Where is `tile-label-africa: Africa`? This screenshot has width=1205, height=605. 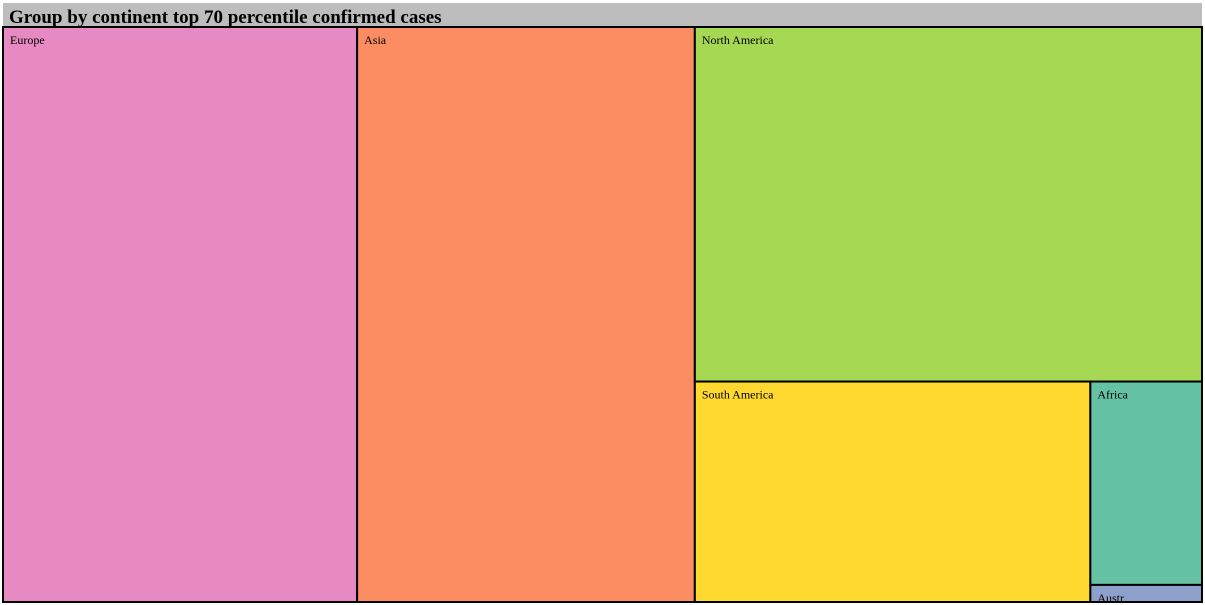 tile-label-africa: Africa is located at coordinates (1112, 395).